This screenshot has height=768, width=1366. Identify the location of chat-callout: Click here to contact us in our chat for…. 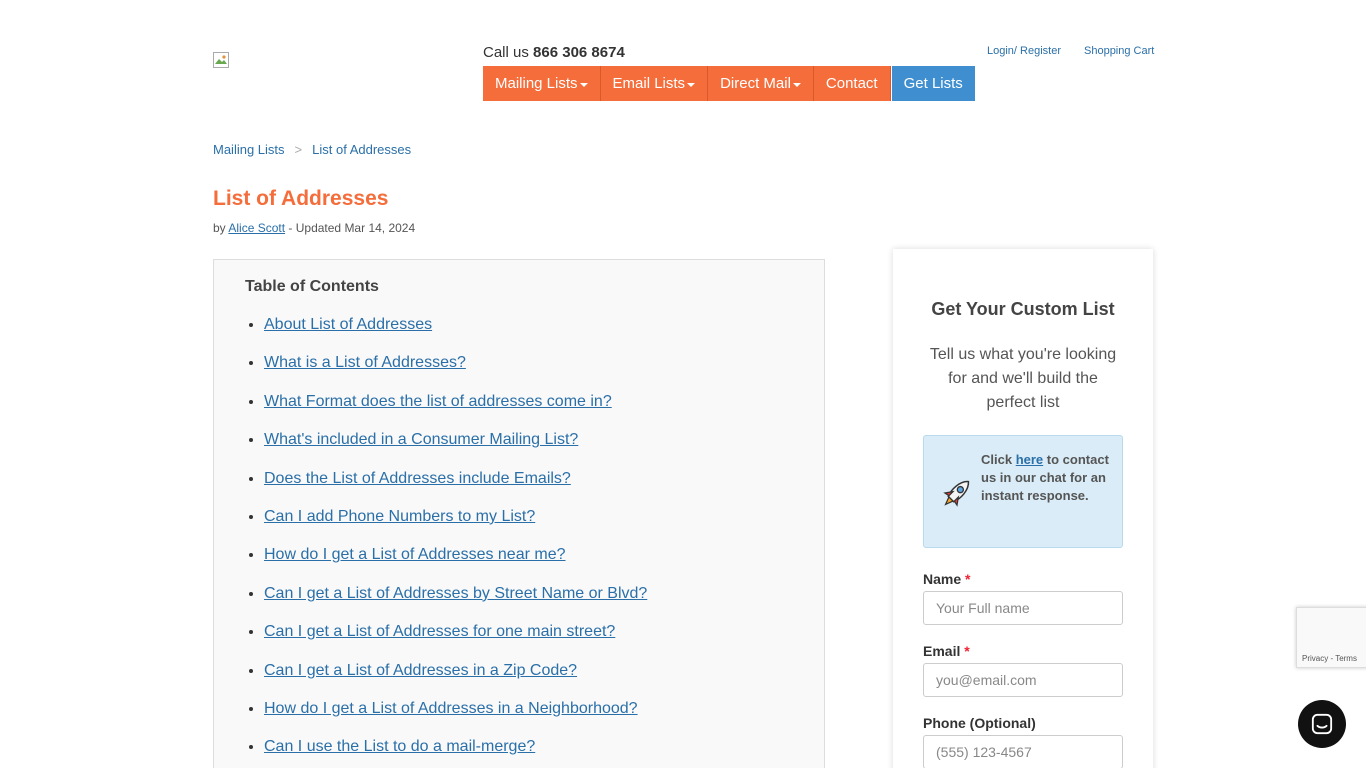
(1023, 491).